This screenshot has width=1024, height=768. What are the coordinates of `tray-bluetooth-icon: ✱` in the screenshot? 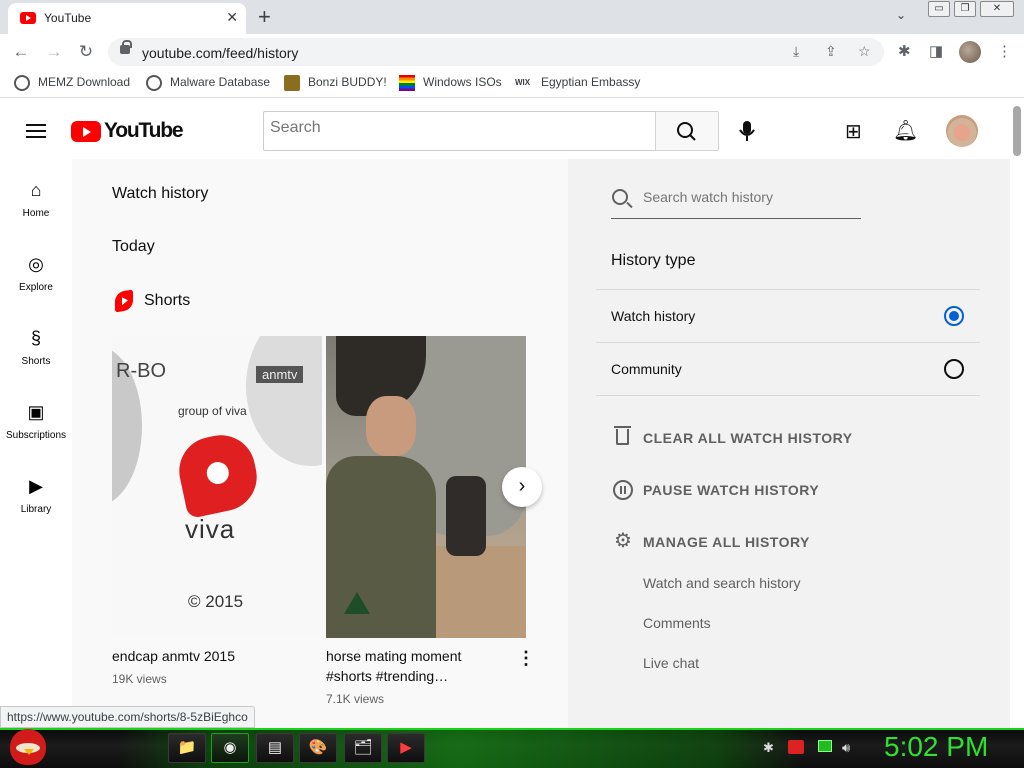 It's located at (768, 748).